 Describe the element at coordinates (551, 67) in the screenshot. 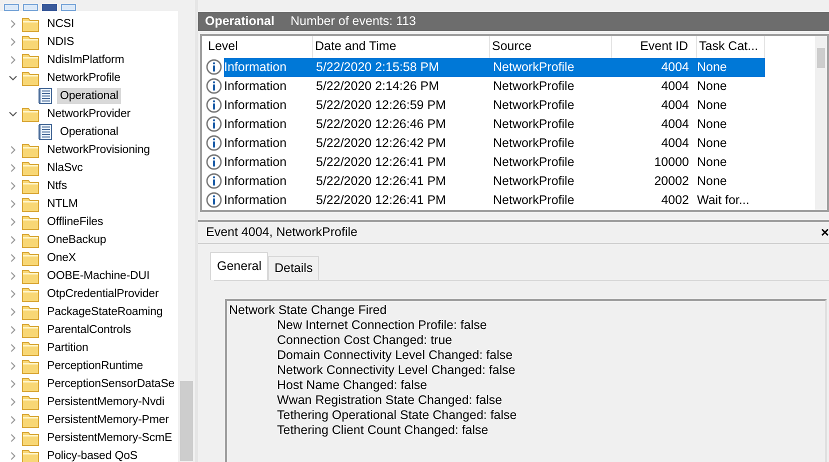

I see `table-cell: NetworkProfile` at that location.